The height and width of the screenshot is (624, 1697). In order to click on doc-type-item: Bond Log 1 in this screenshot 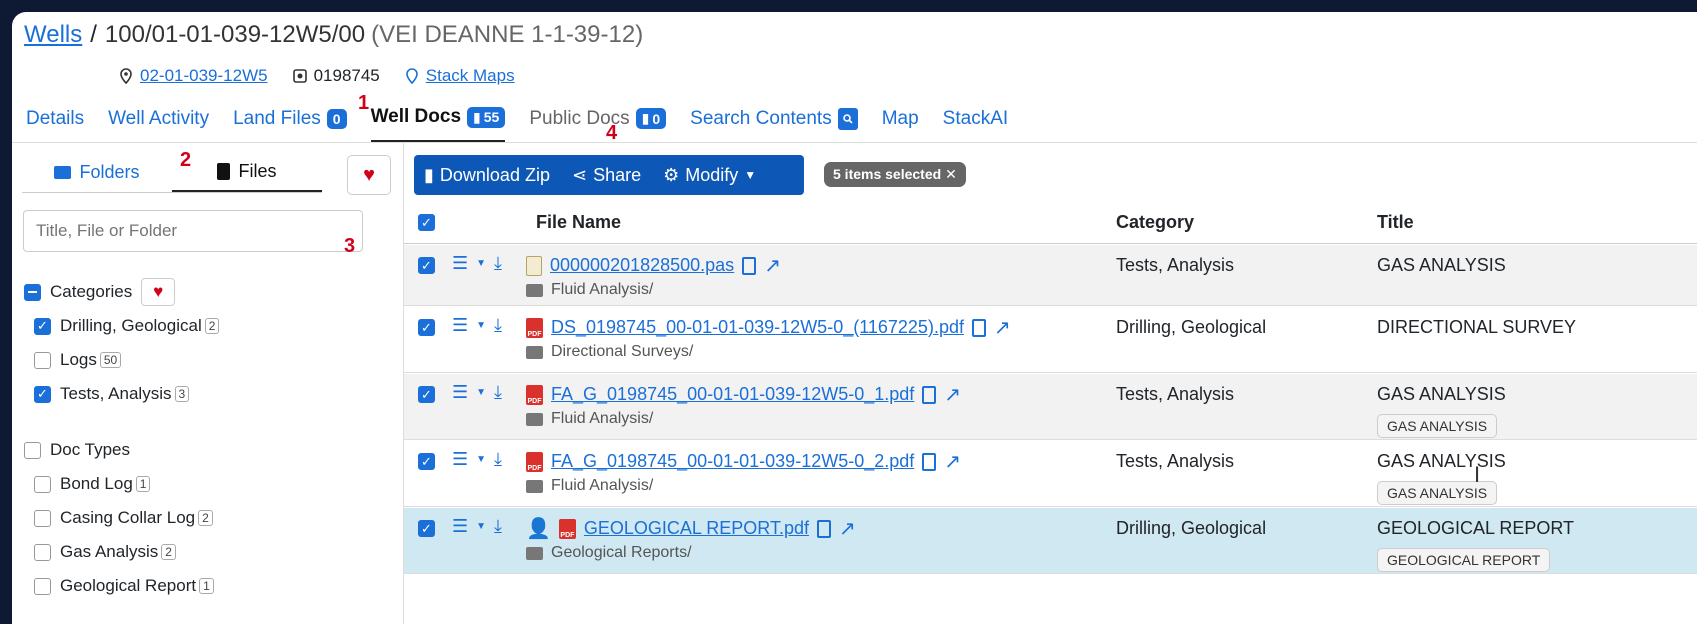, I will do `click(121, 484)`.